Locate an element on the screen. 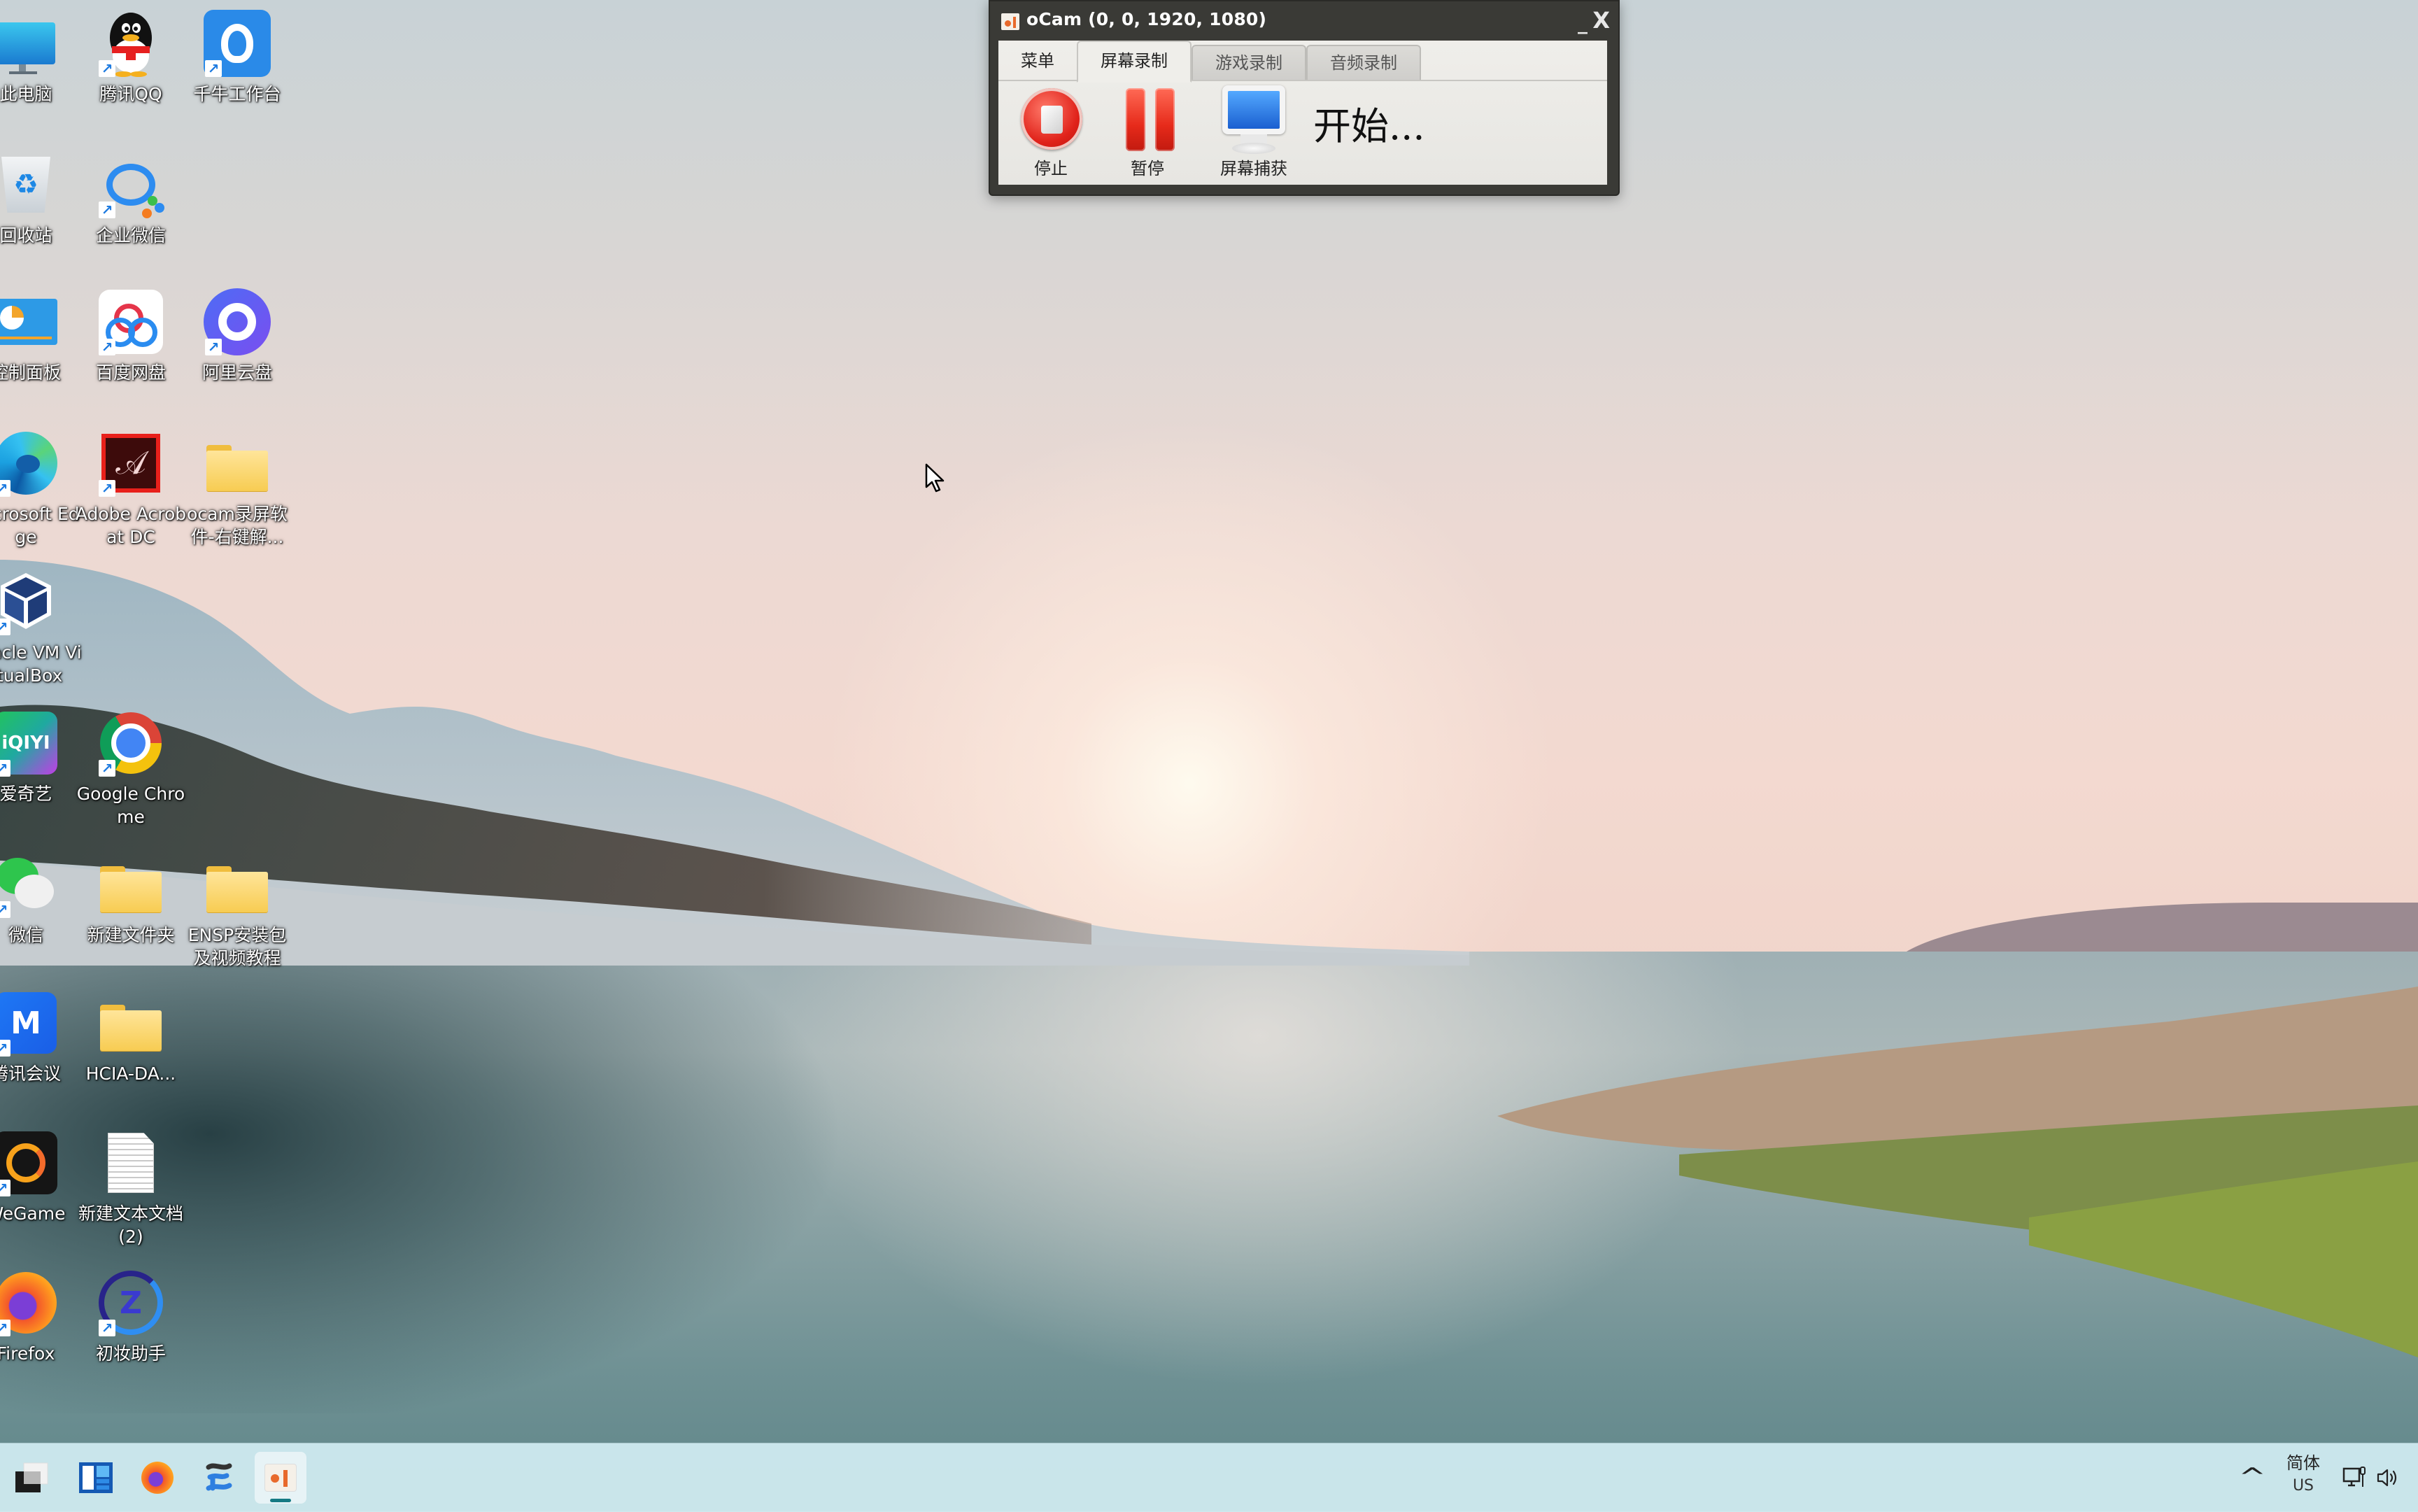 The width and height of the screenshot is (2418, 1512). taskbar-widgets-button is located at coordinates (96, 1478).